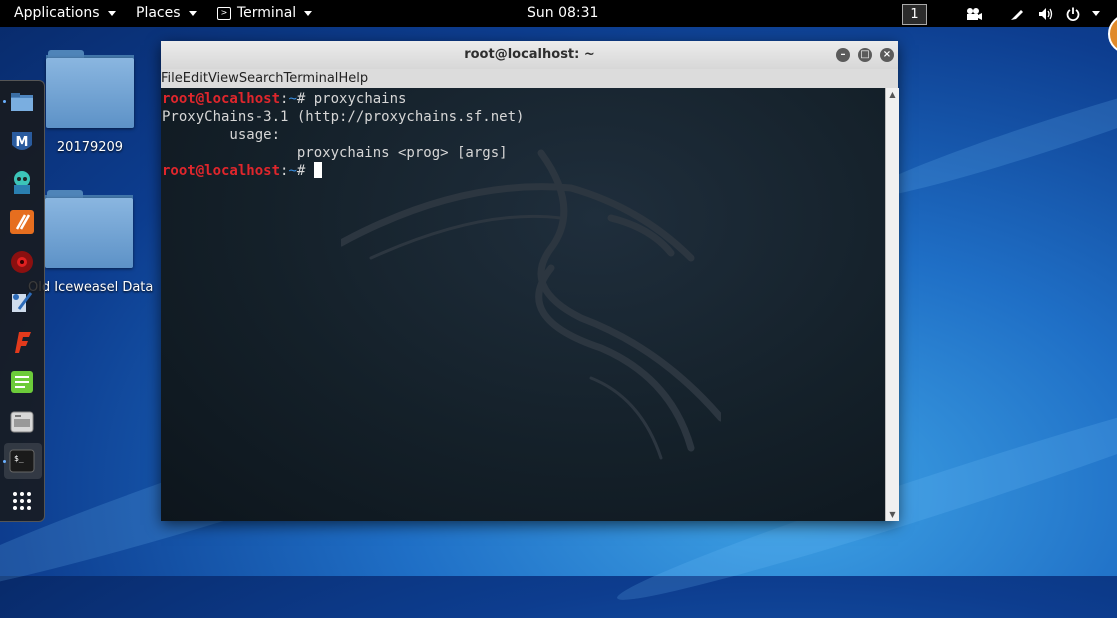 Image resolution: width=1117 pixels, height=618 pixels. I want to click on window-titlebar: root@localhost: ~ – □ ×, so click(529, 55).